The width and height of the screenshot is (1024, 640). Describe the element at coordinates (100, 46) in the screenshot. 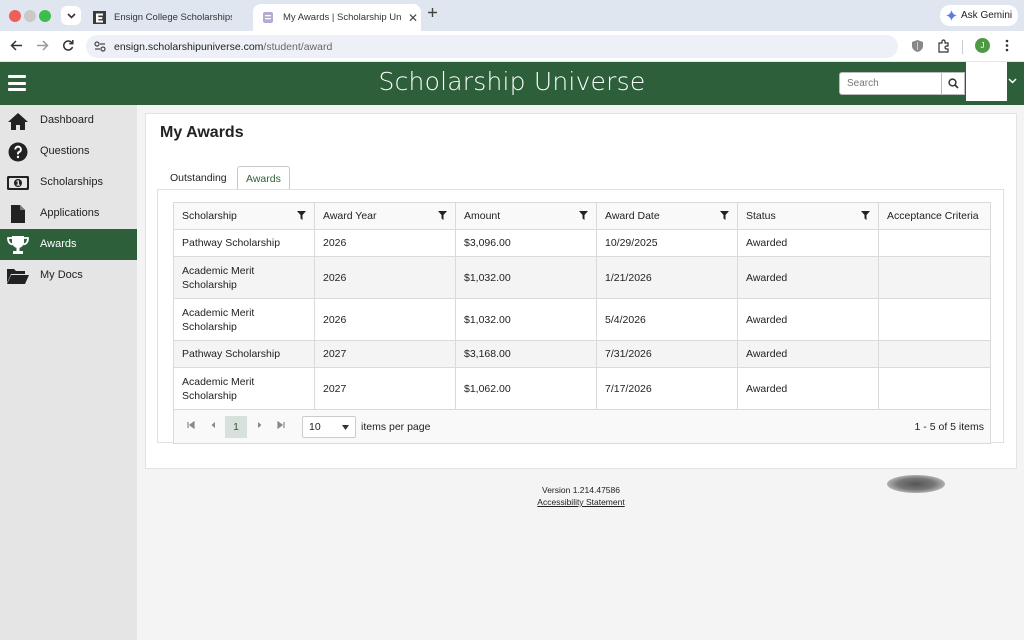

I see `site-settings-icon` at that location.